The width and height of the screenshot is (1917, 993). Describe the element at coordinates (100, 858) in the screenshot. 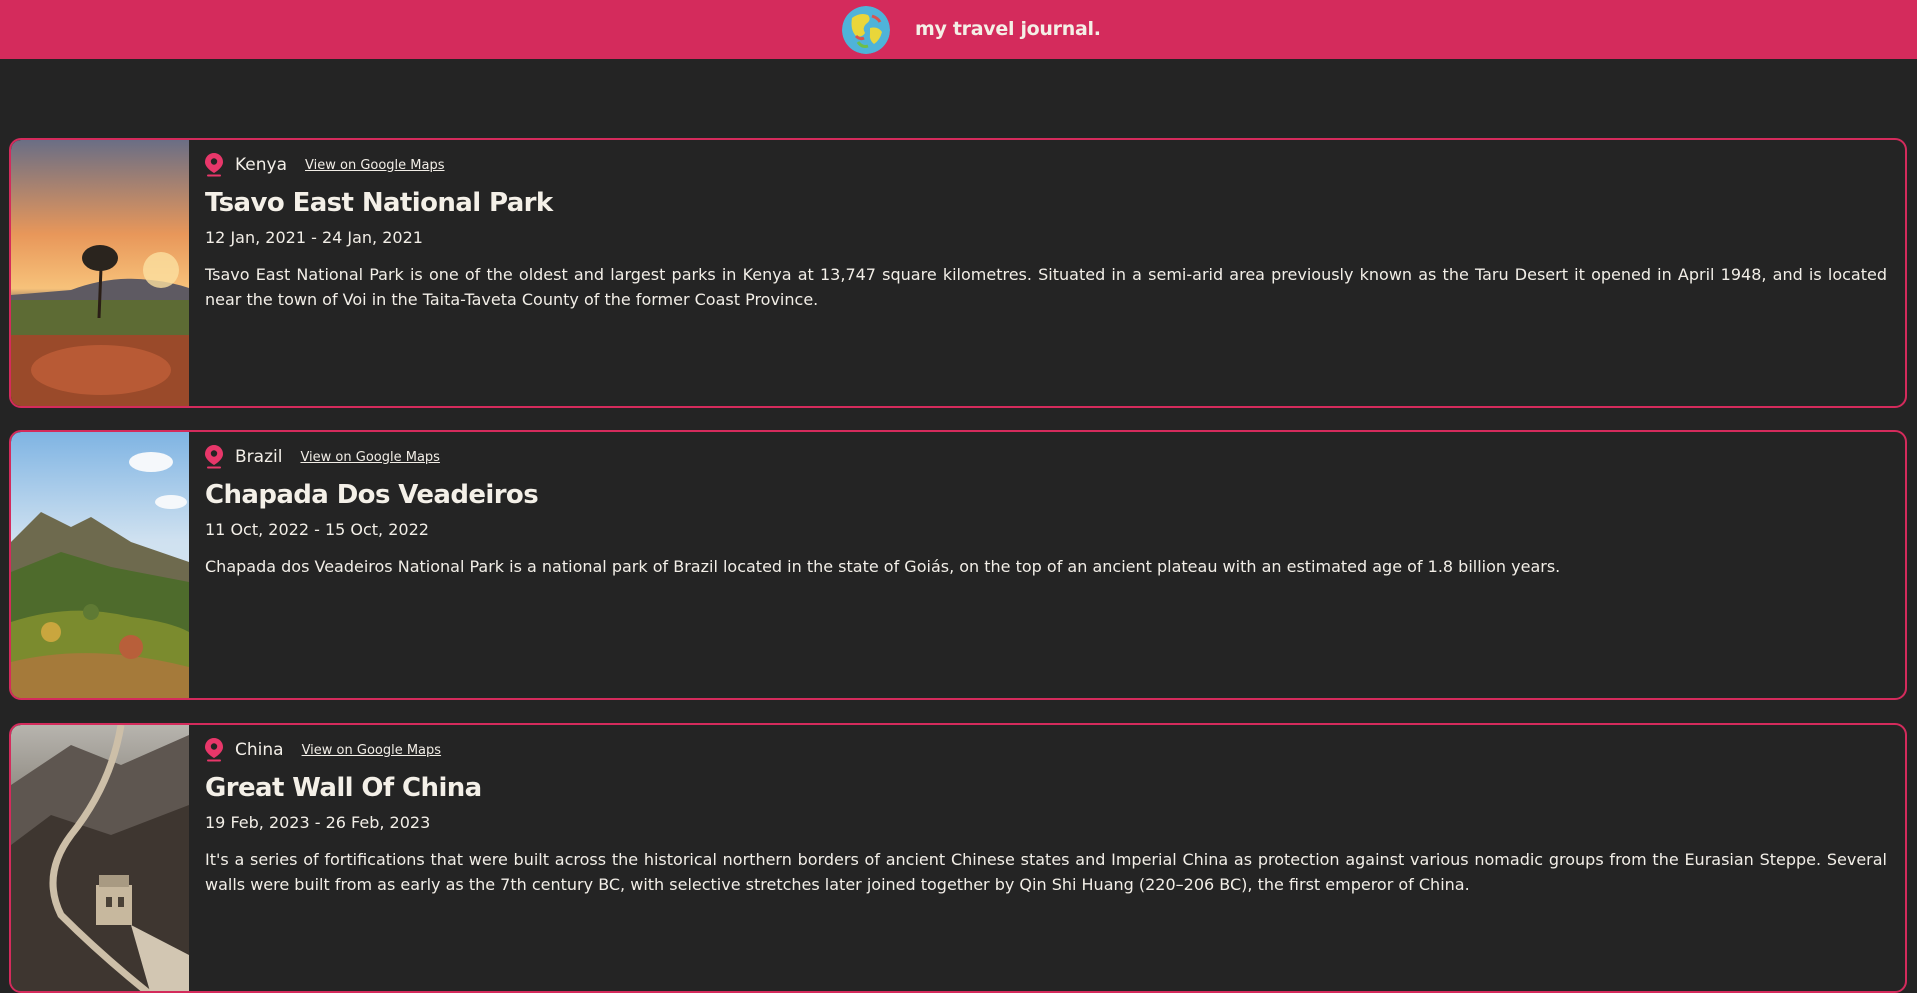

I see `entry-photo-great-wall` at that location.